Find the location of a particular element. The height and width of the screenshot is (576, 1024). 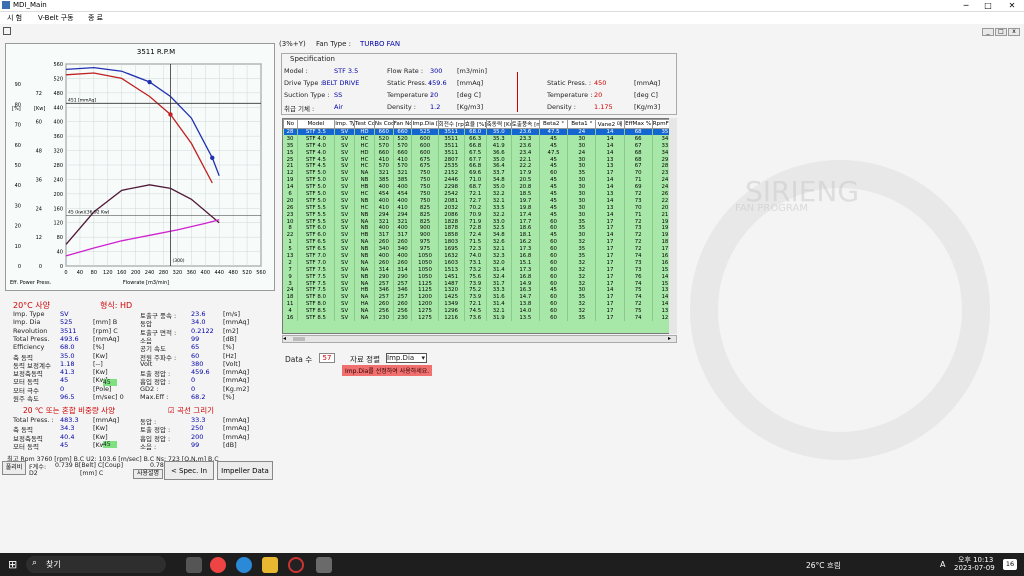

ime-indicator: A is located at coordinates (942, 564).